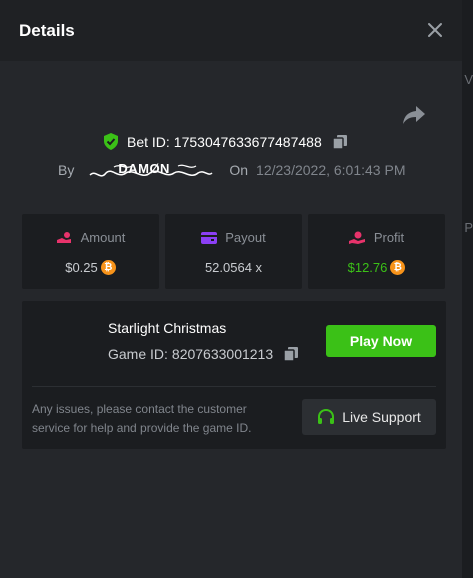 The image size is (473, 578). What do you see at coordinates (63, 237) in the screenshot?
I see `amount-icon` at bounding box center [63, 237].